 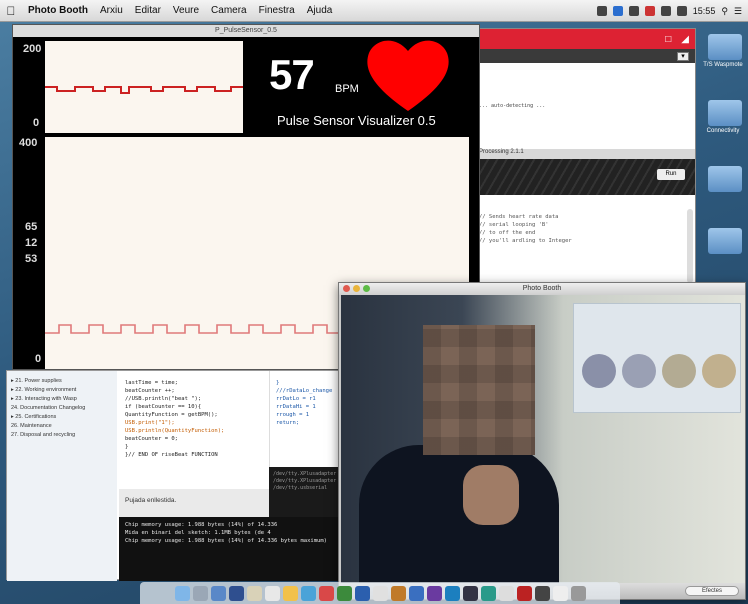 I want to click on list-icon: ☰, so click(x=738, y=11).